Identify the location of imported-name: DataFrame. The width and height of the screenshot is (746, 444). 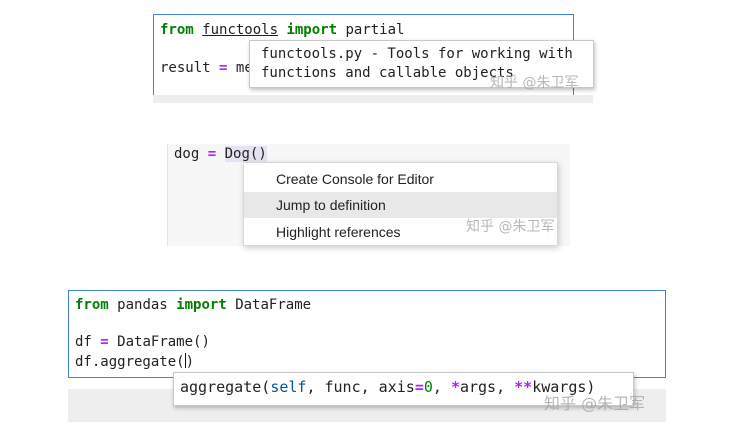
(273, 305).